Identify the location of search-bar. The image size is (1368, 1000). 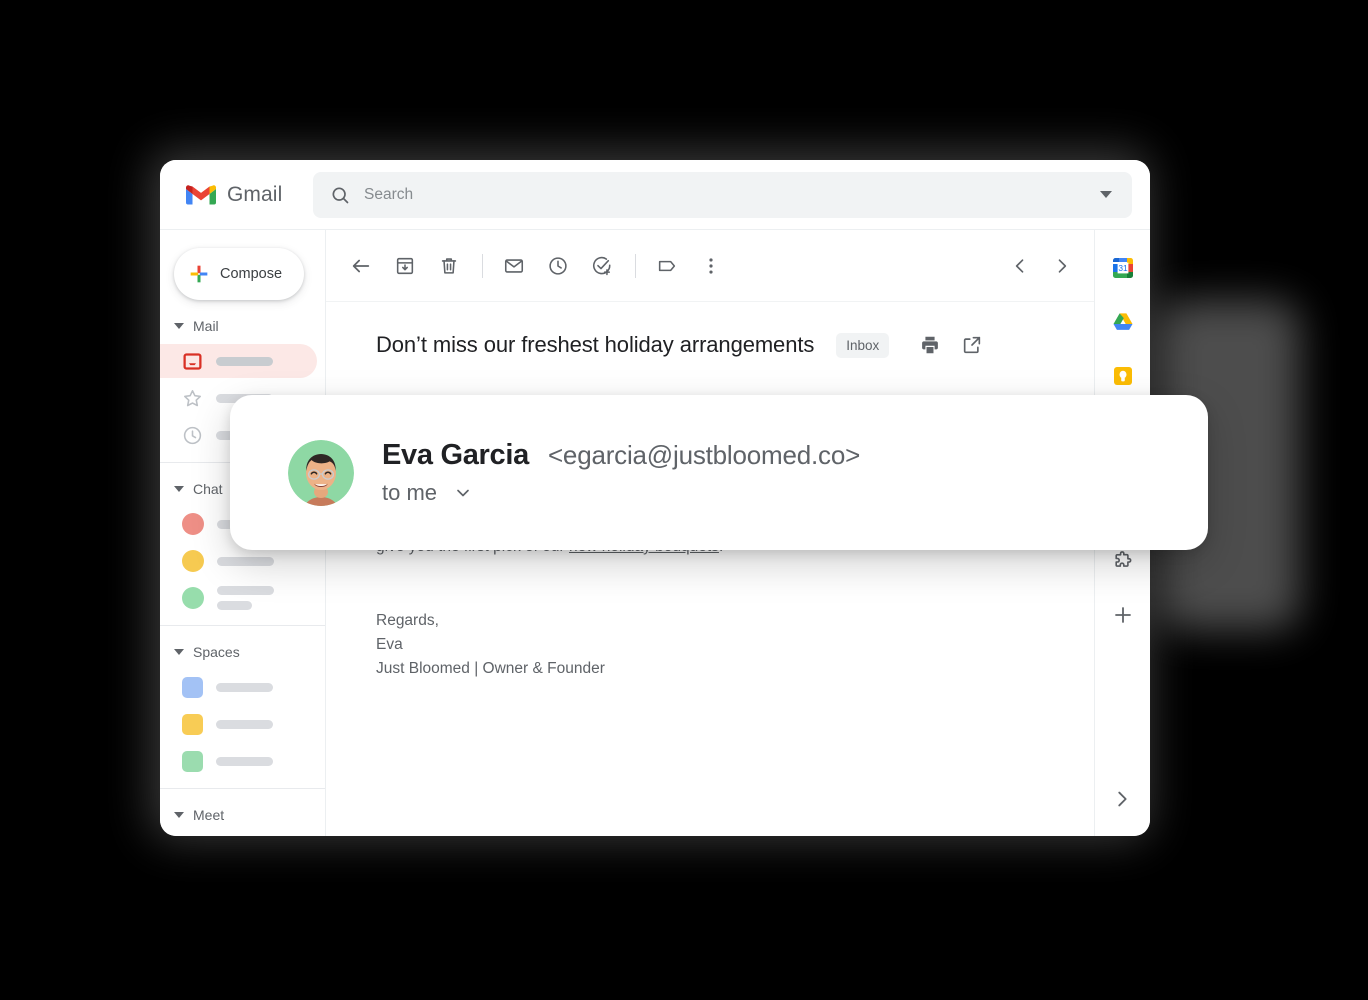
(722, 194).